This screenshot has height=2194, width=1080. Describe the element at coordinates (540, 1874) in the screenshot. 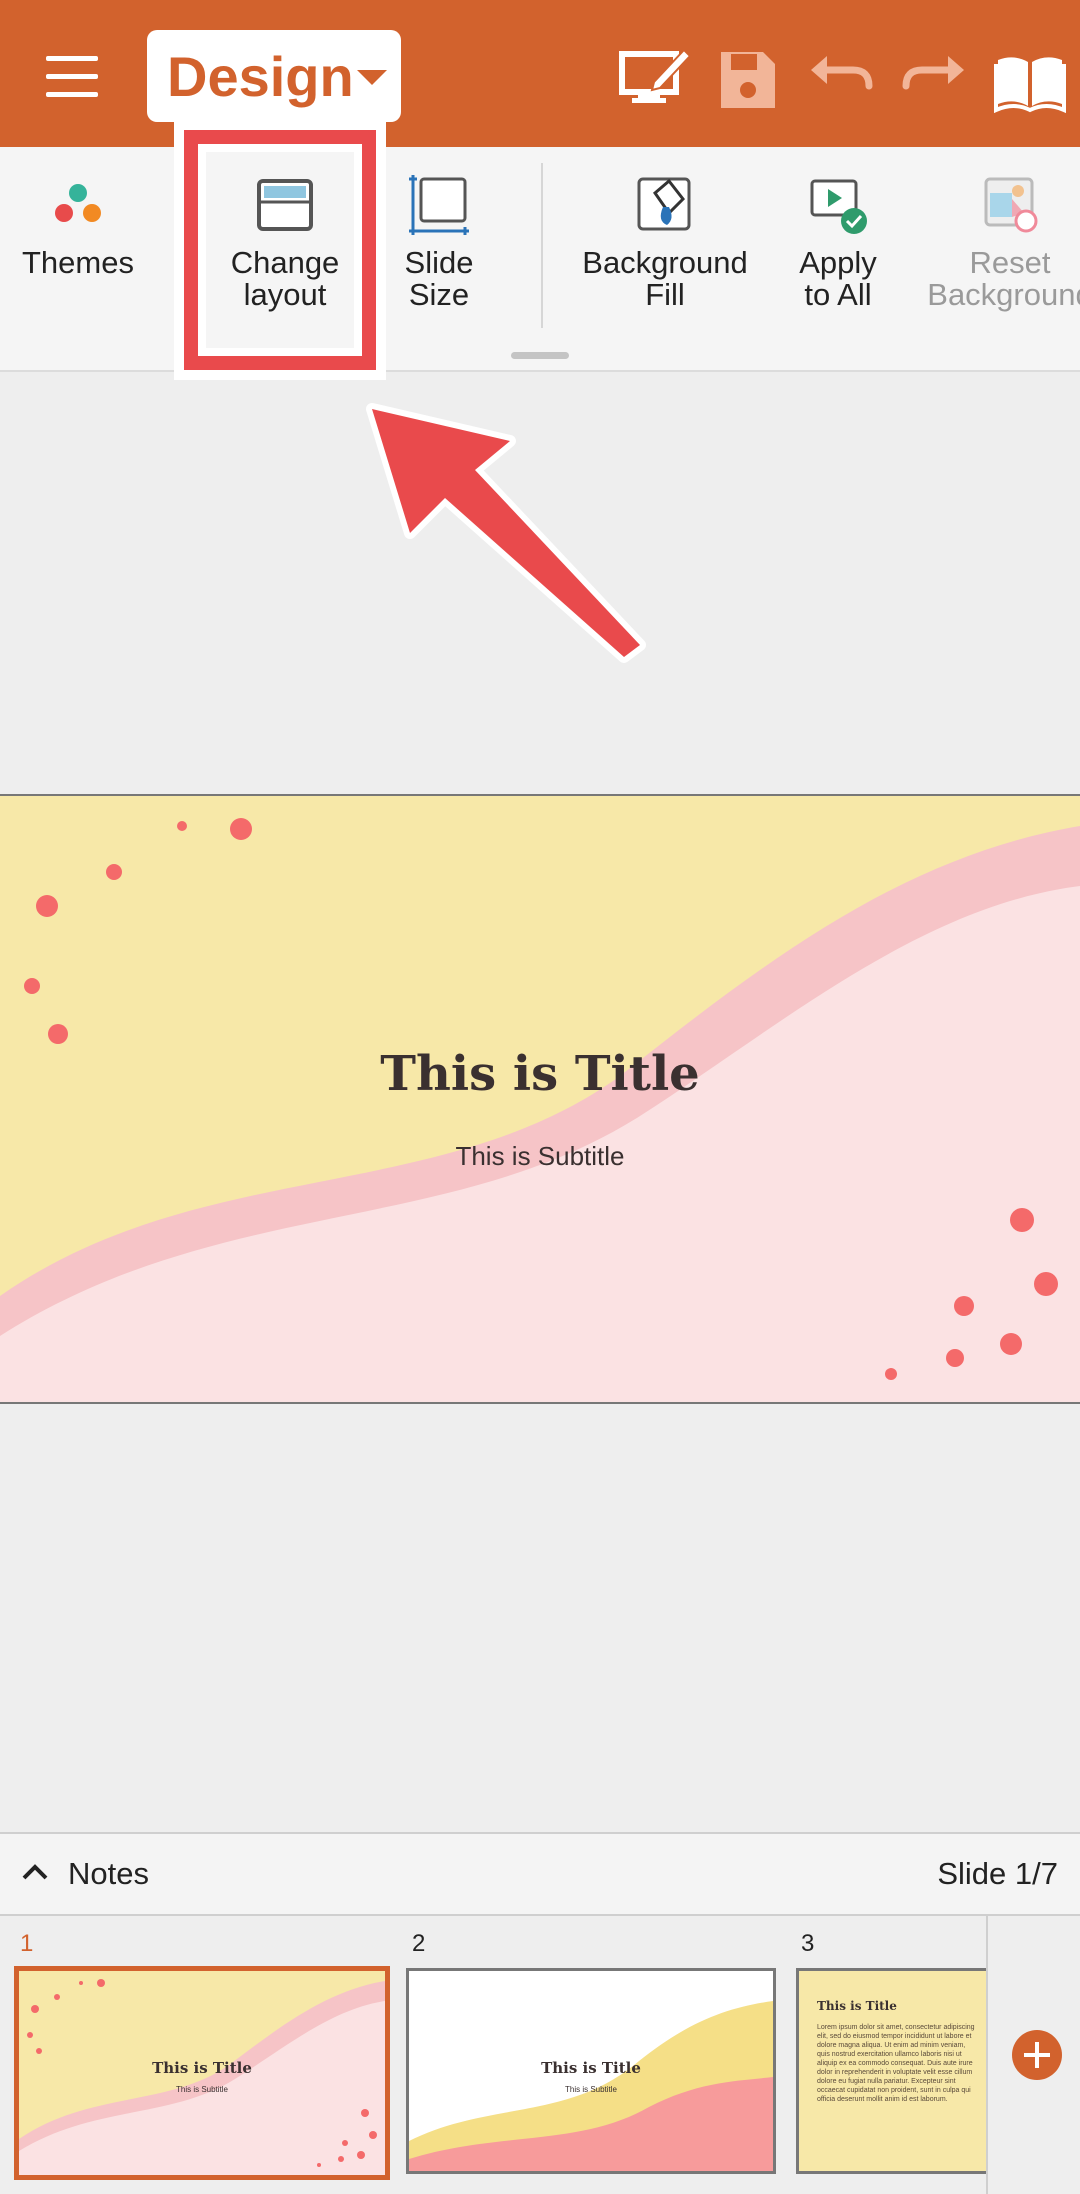

I see `notes-bar: Notes Slide 1/7` at that location.